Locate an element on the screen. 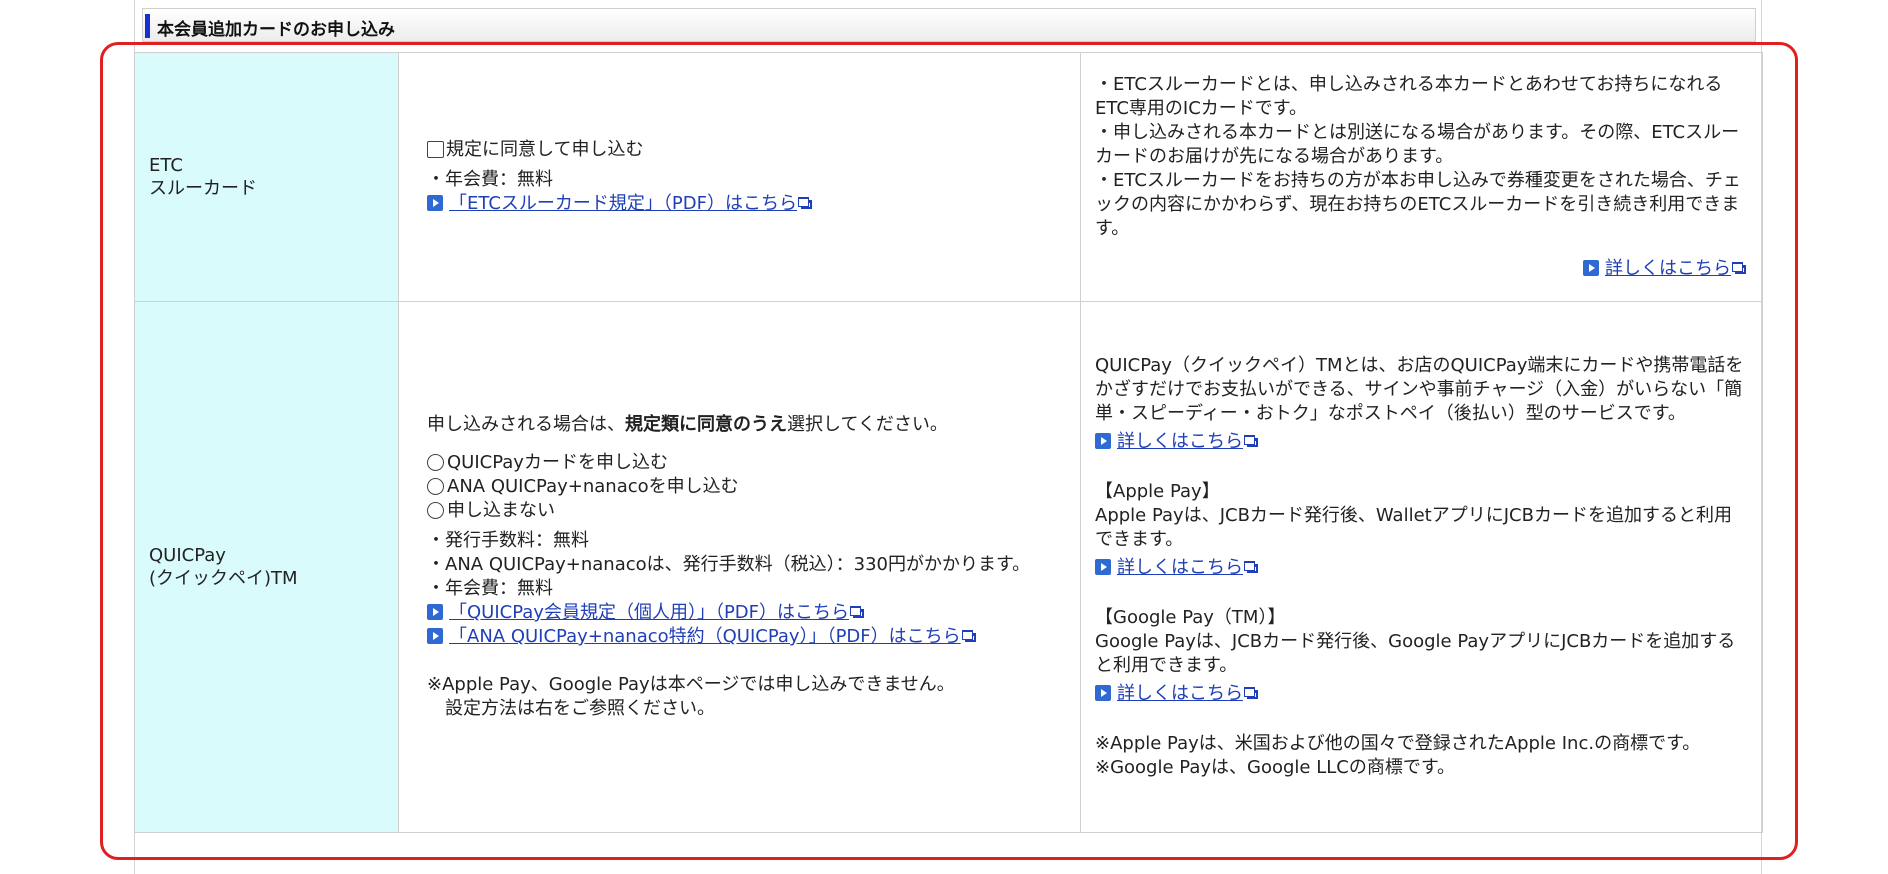 This screenshot has height=874, width=1888. instruction-pre: 申し込みされる場合は、 is located at coordinates (526, 424).